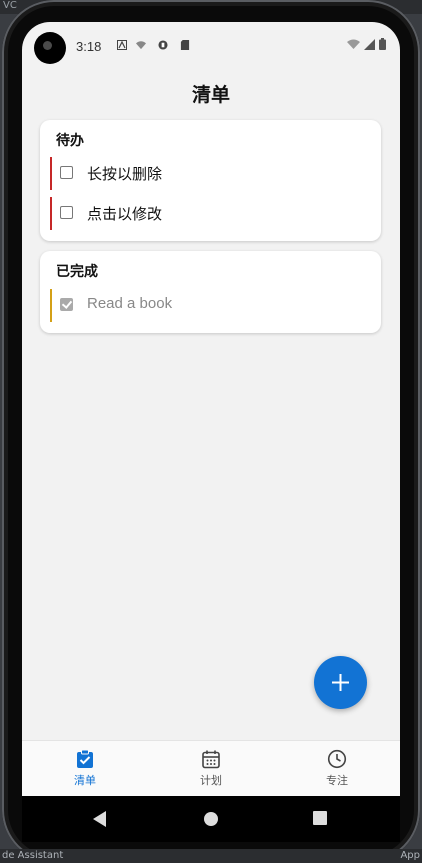  I want to click on todo-card: 待办 长按以删除 点击以修改, so click(210, 180).